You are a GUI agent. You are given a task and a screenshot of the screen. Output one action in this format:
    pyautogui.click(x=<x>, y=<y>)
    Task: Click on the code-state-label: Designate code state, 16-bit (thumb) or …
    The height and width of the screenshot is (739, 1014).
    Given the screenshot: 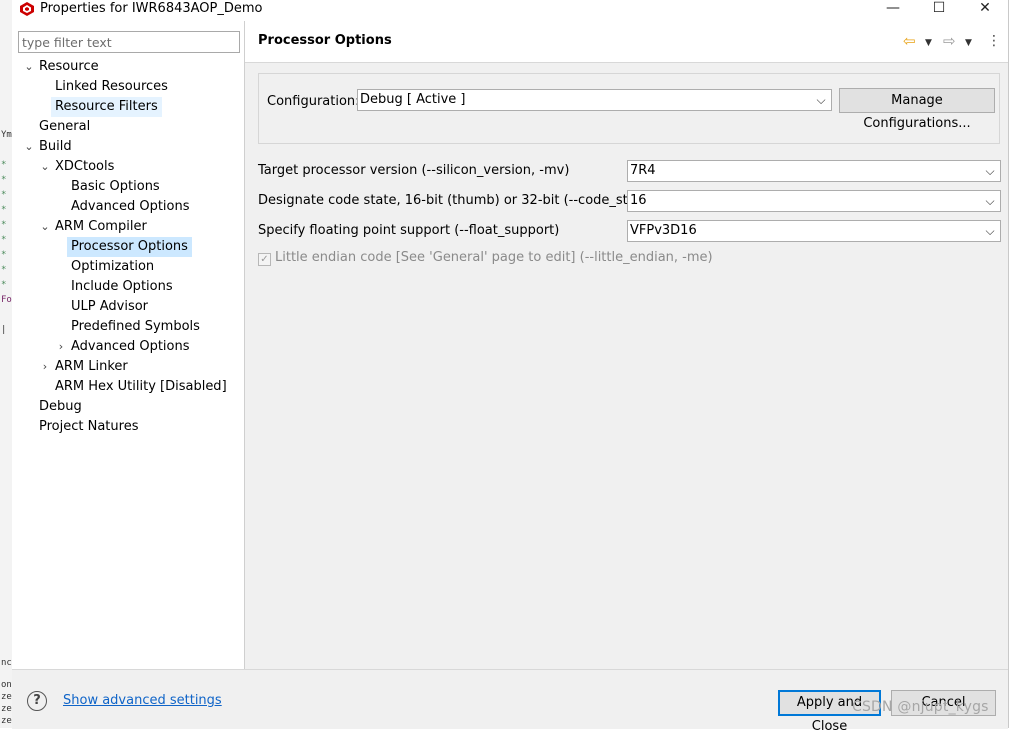 What is the action you would take?
    pyautogui.click(x=456, y=200)
    